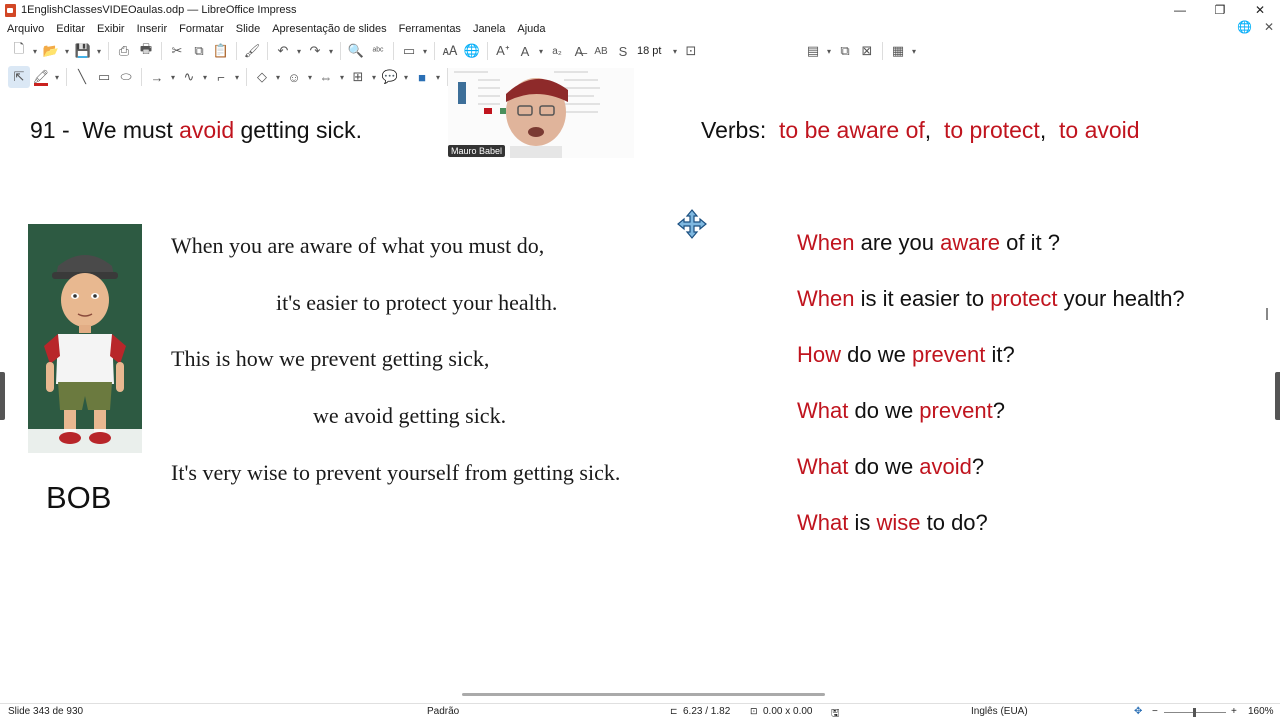 The height and width of the screenshot is (723, 1280). Describe the element at coordinates (248, 29) in the screenshot. I see `menu-slide: Slide` at that location.